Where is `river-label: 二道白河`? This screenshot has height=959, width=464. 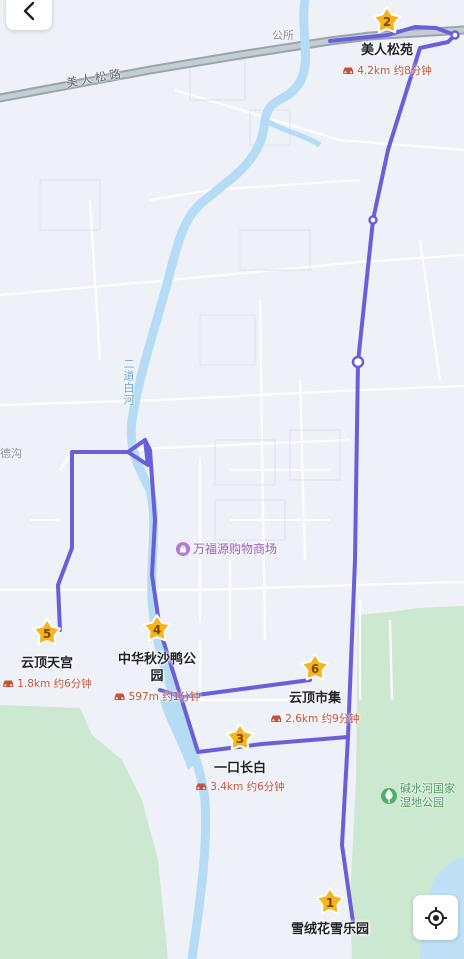 river-label: 二道白河 is located at coordinates (128, 382).